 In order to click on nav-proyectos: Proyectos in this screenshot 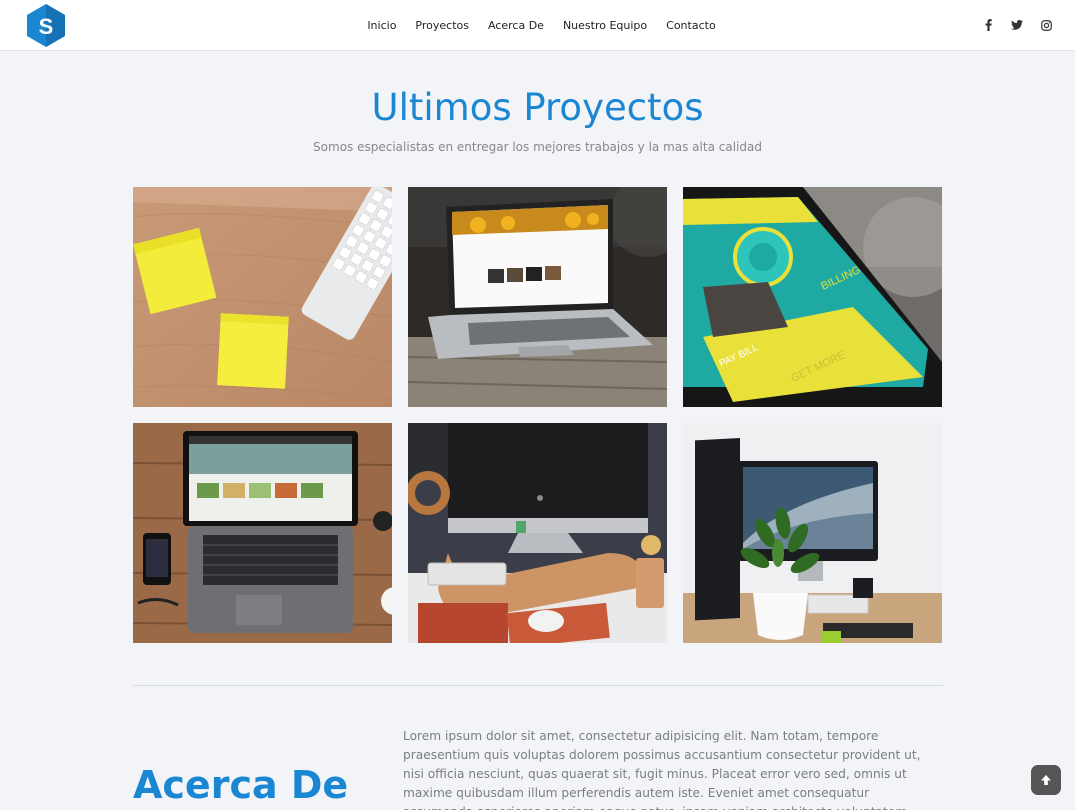, I will do `click(442, 25)`.